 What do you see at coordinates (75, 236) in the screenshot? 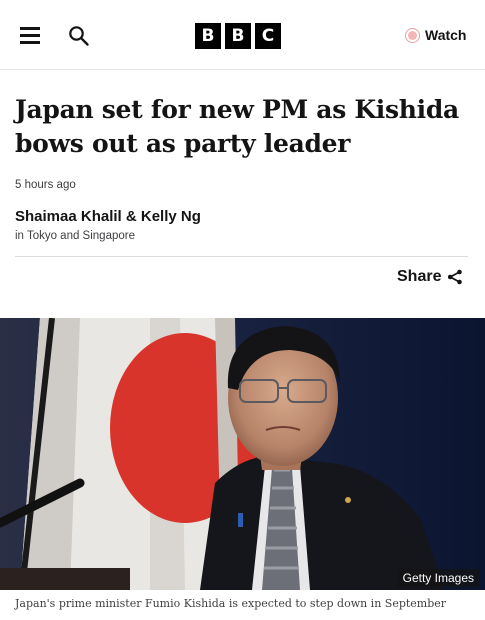
I see `byline-location: in Tokyo and Singapore` at bounding box center [75, 236].